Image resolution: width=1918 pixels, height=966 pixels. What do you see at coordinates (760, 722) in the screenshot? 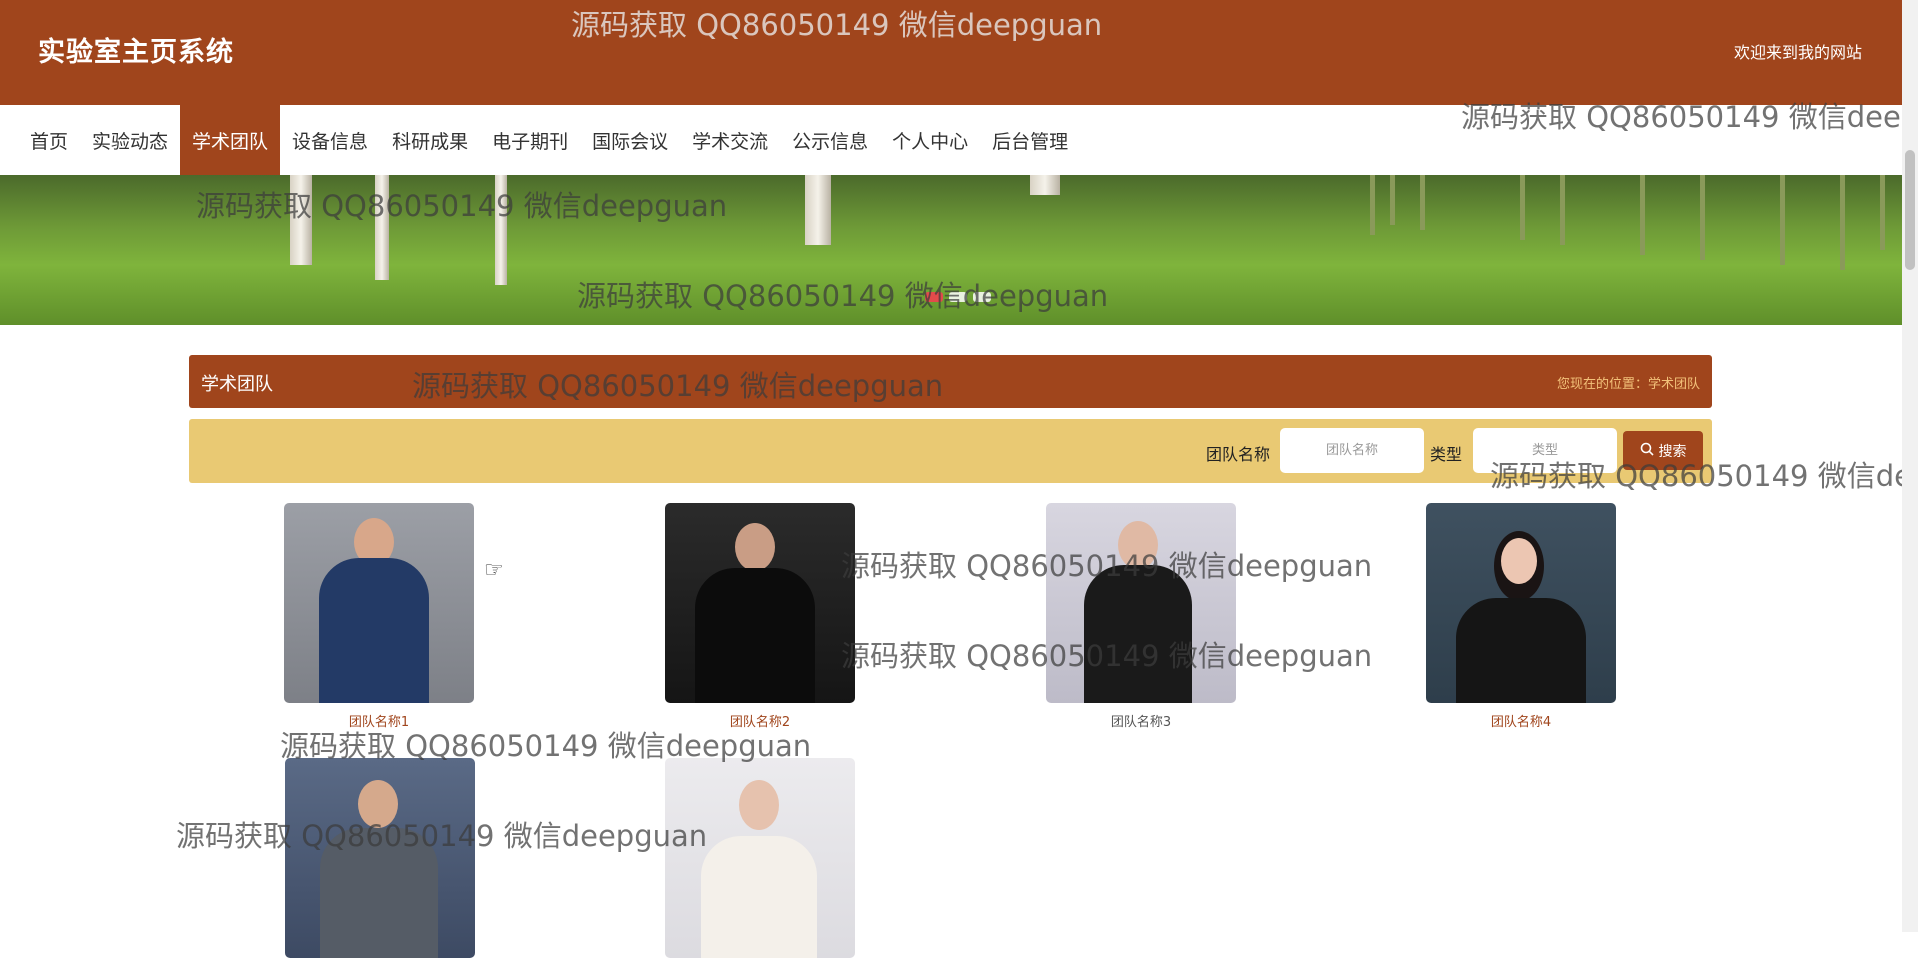
I see `team-name: 团队名称2` at bounding box center [760, 722].